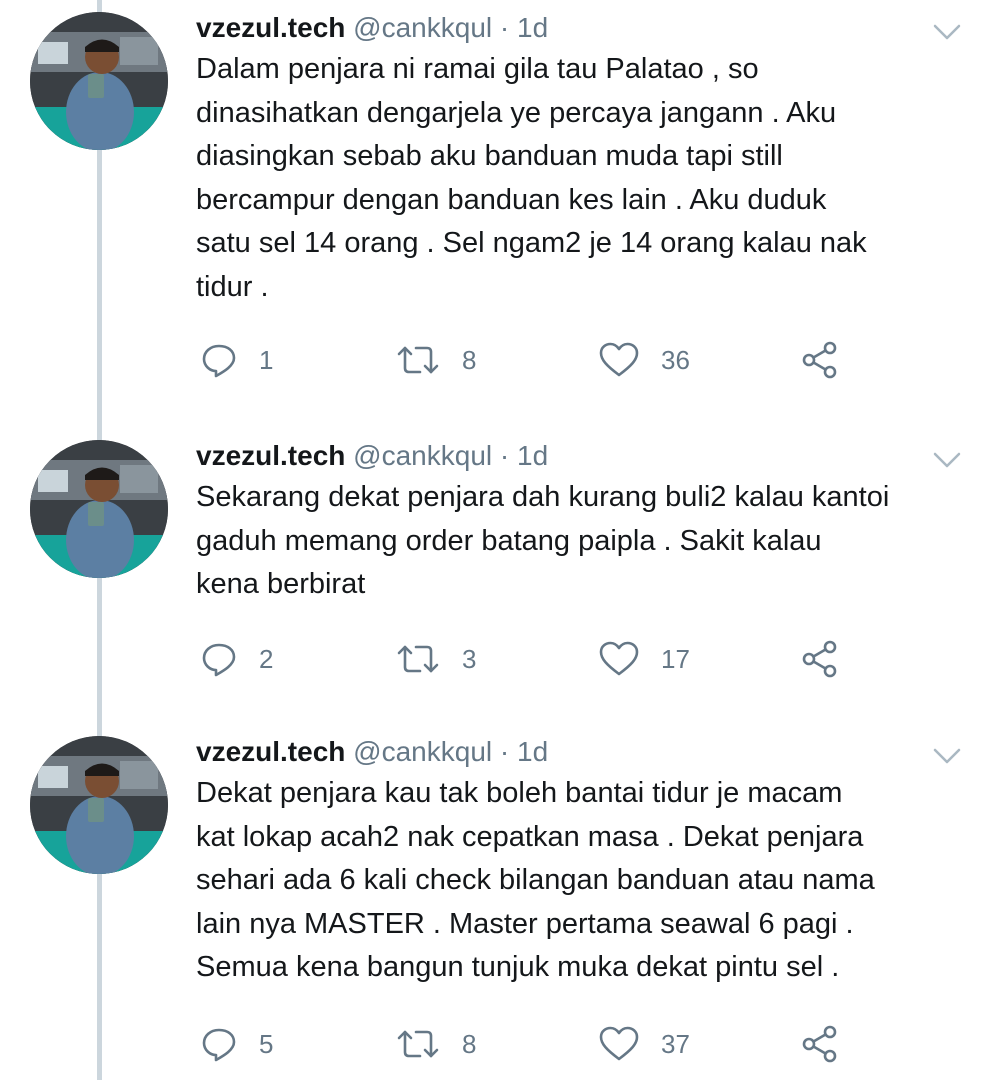 The height and width of the screenshot is (1080, 1001). I want to click on reply-button: 1, so click(237, 360).